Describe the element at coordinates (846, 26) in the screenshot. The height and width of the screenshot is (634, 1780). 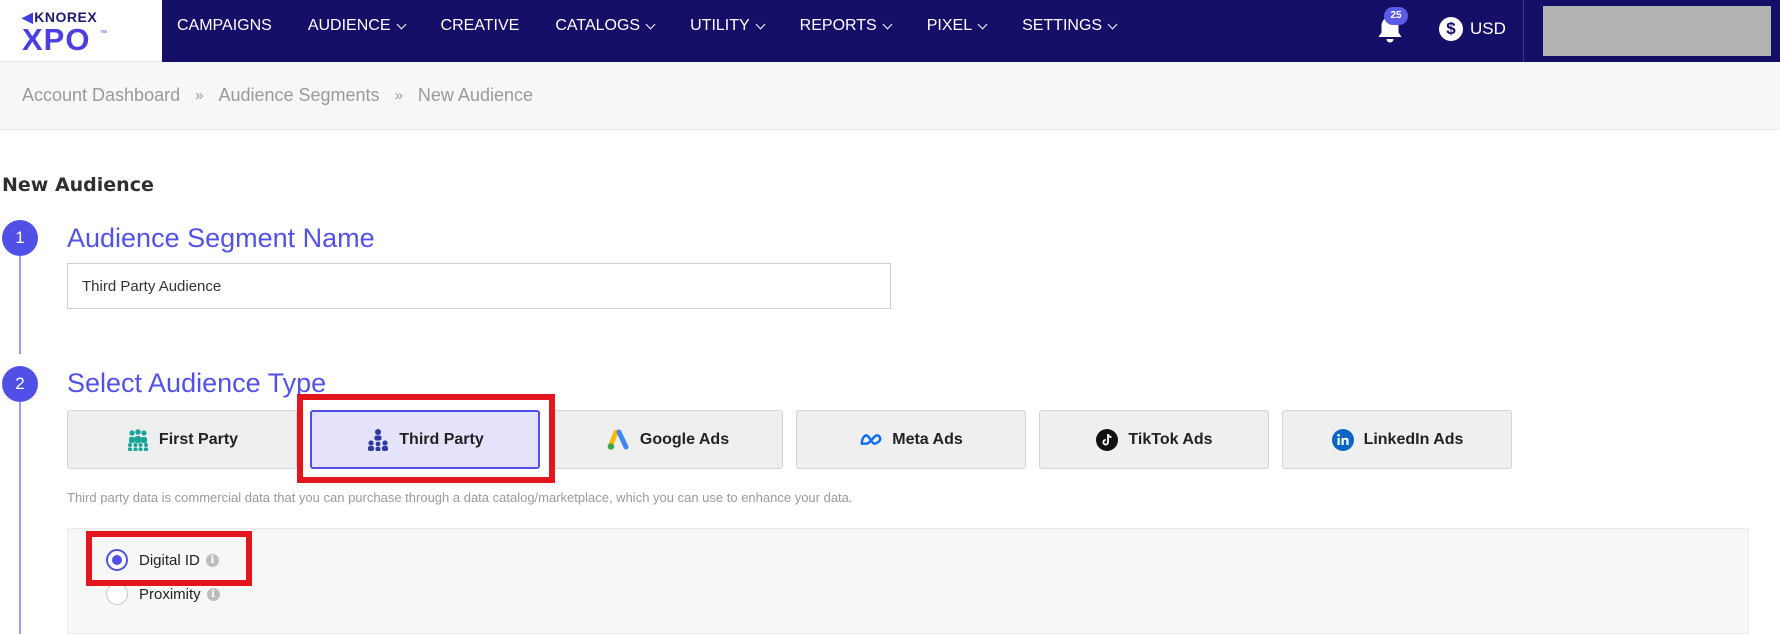
I see `nav-reports: REPORTS` at that location.